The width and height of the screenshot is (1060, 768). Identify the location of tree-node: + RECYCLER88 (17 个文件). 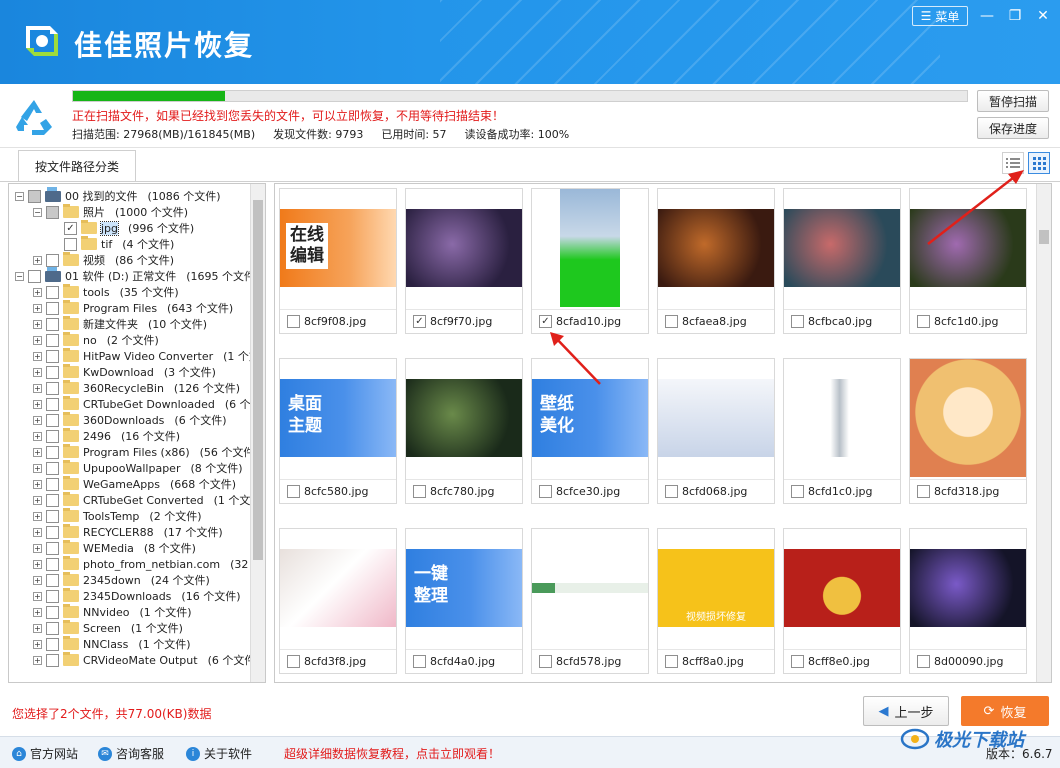
(128, 532).